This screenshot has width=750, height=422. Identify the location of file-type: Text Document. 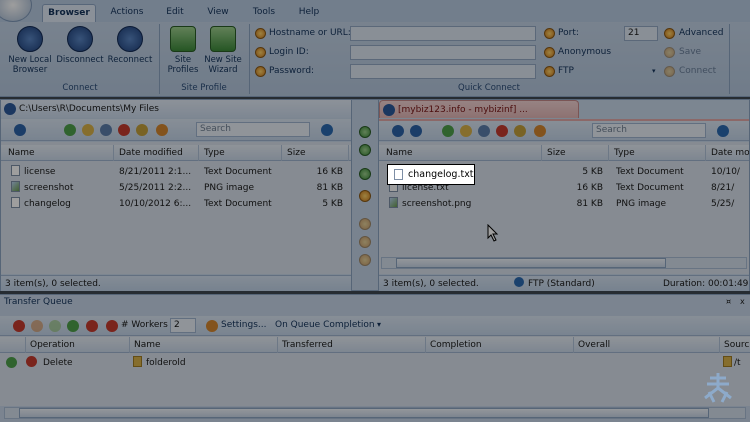
(650, 172).